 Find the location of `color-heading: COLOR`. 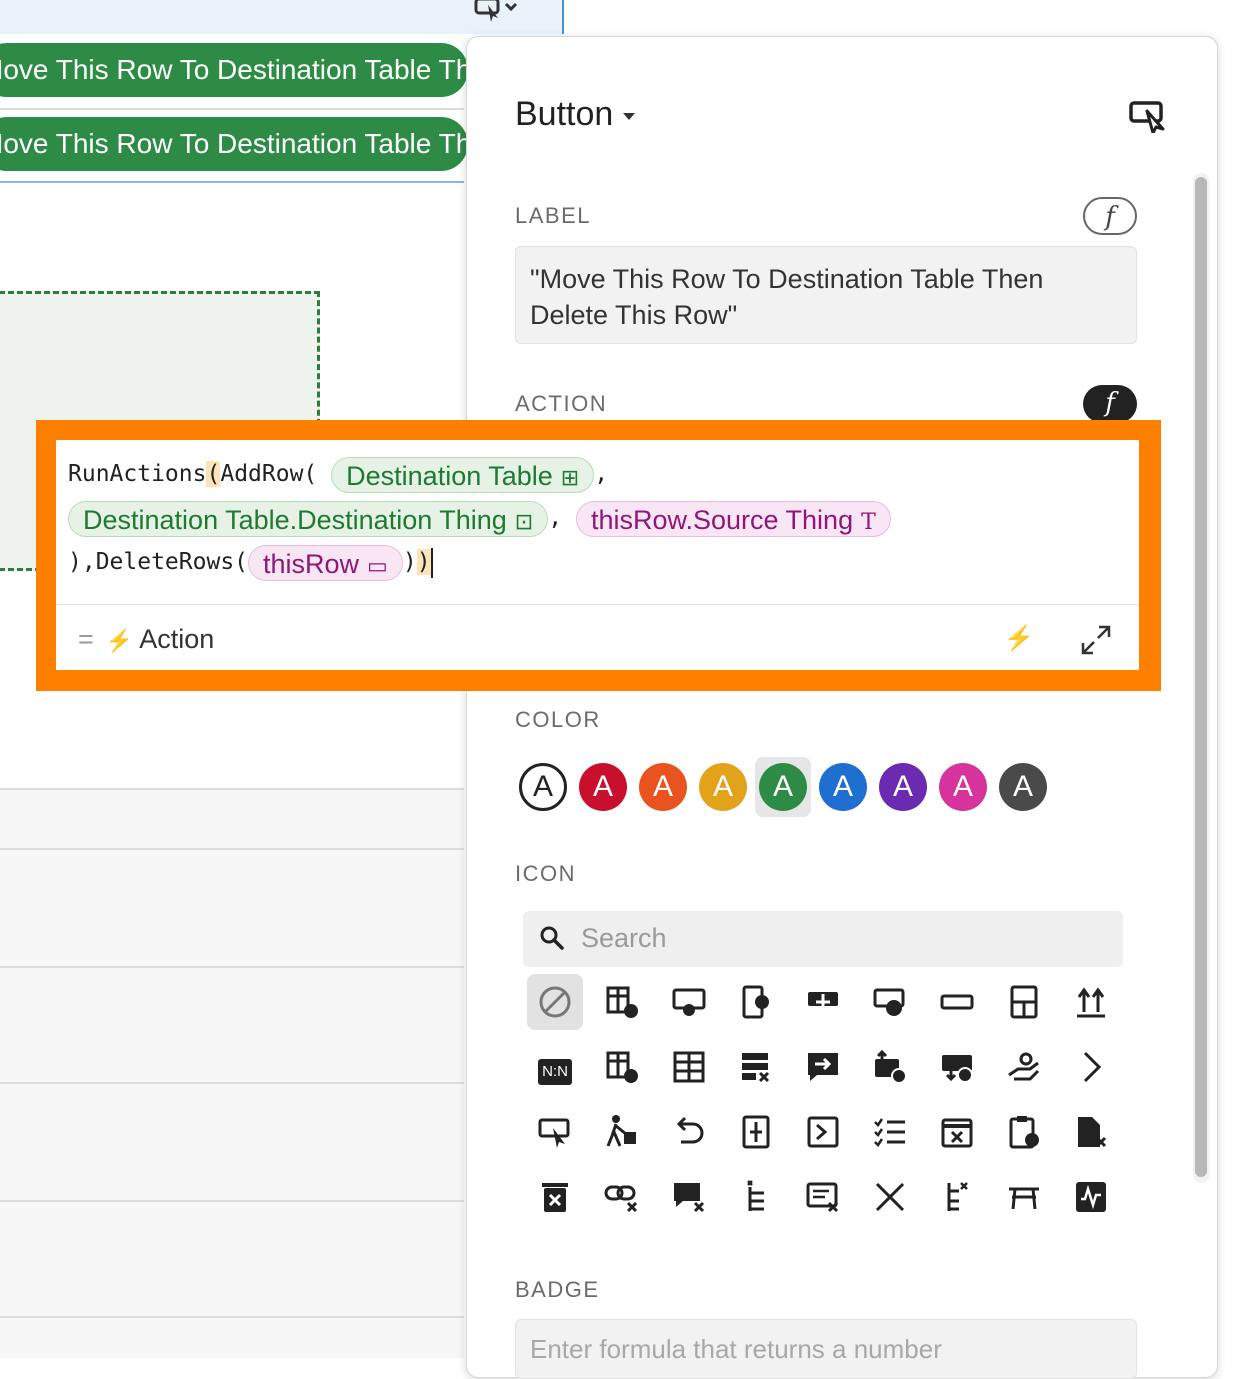

color-heading: COLOR is located at coordinates (558, 719).